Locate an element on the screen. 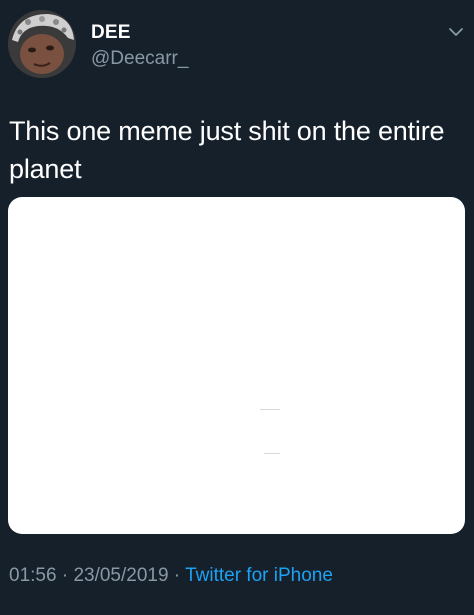  avatar is located at coordinates (42, 44).